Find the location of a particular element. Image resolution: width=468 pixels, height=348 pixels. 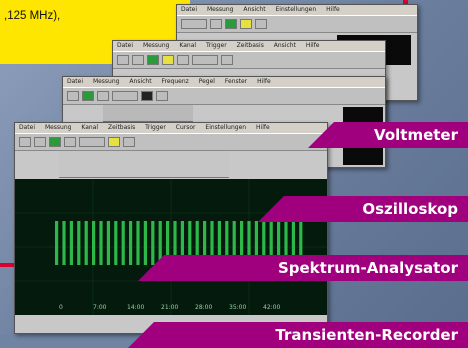

time-tick: 35:00 is located at coordinates (237, 307).